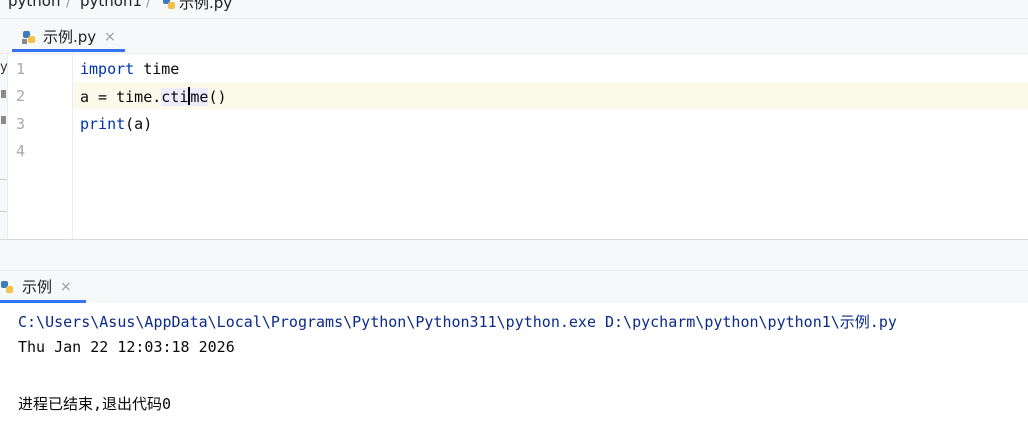 This screenshot has width=1028, height=424. I want to click on active-tab-indicator, so click(68, 50).